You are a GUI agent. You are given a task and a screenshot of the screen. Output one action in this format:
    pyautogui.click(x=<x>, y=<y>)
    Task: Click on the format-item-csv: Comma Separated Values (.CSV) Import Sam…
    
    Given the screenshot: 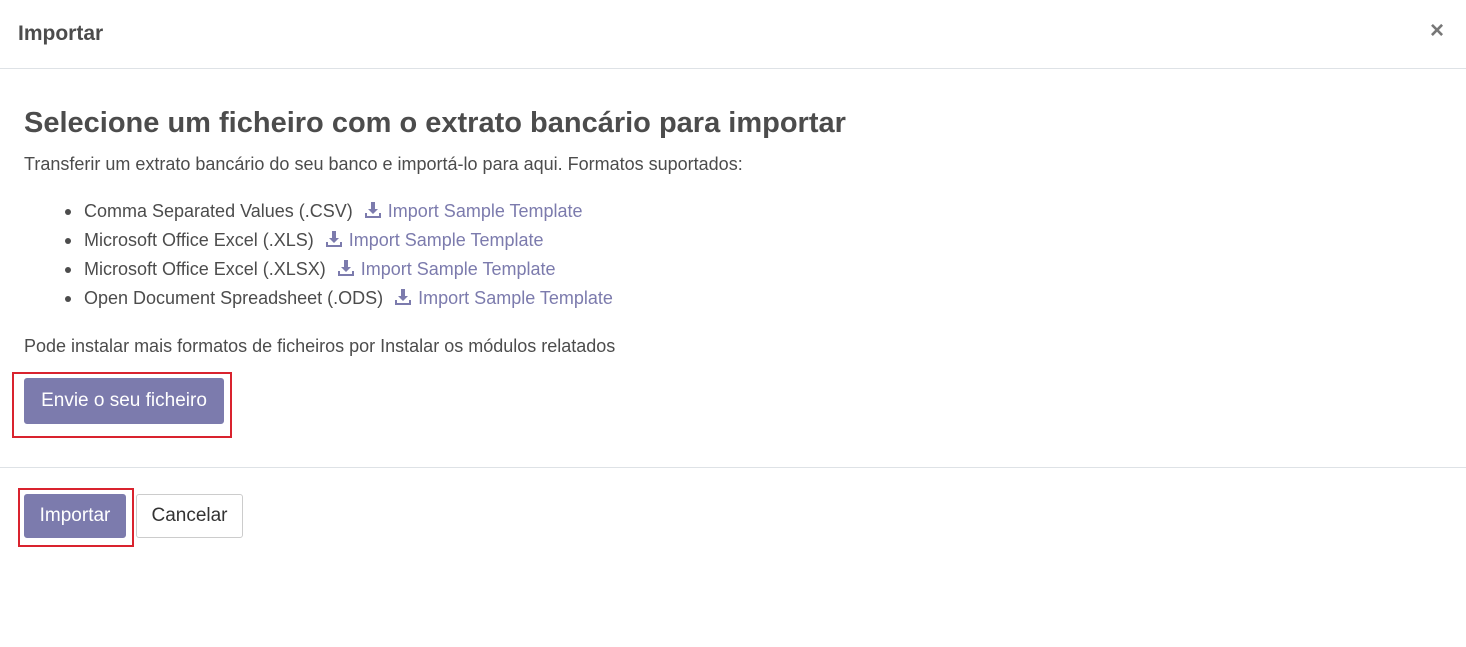 What is the action you would take?
    pyautogui.click(x=318, y=211)
    